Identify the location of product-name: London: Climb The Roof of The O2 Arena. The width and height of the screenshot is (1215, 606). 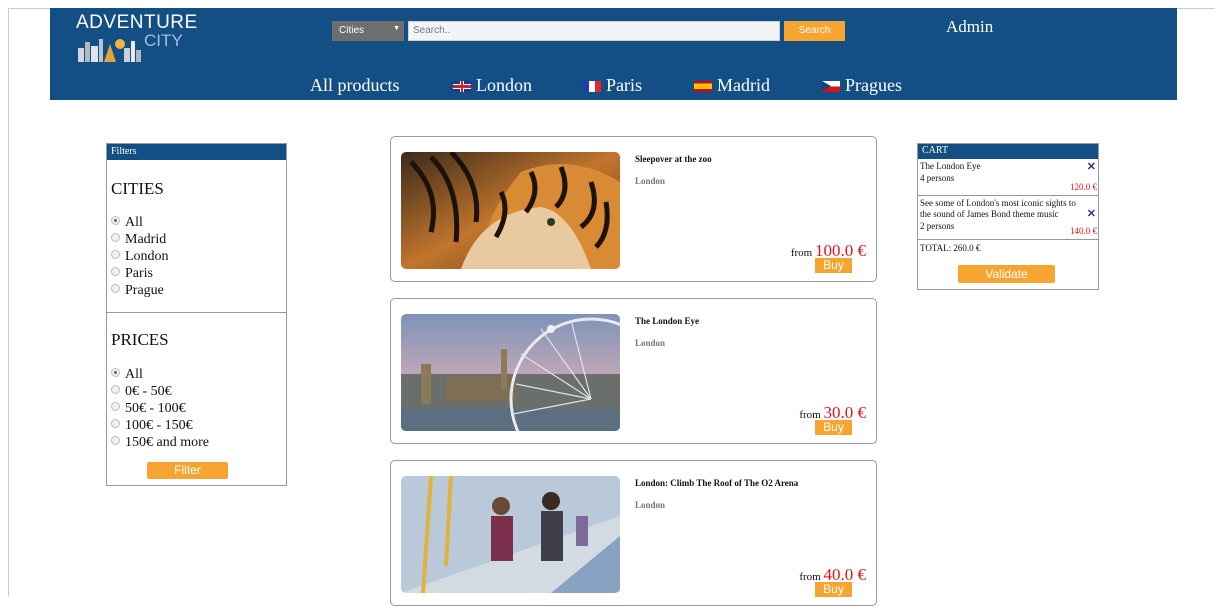
(716, 483).